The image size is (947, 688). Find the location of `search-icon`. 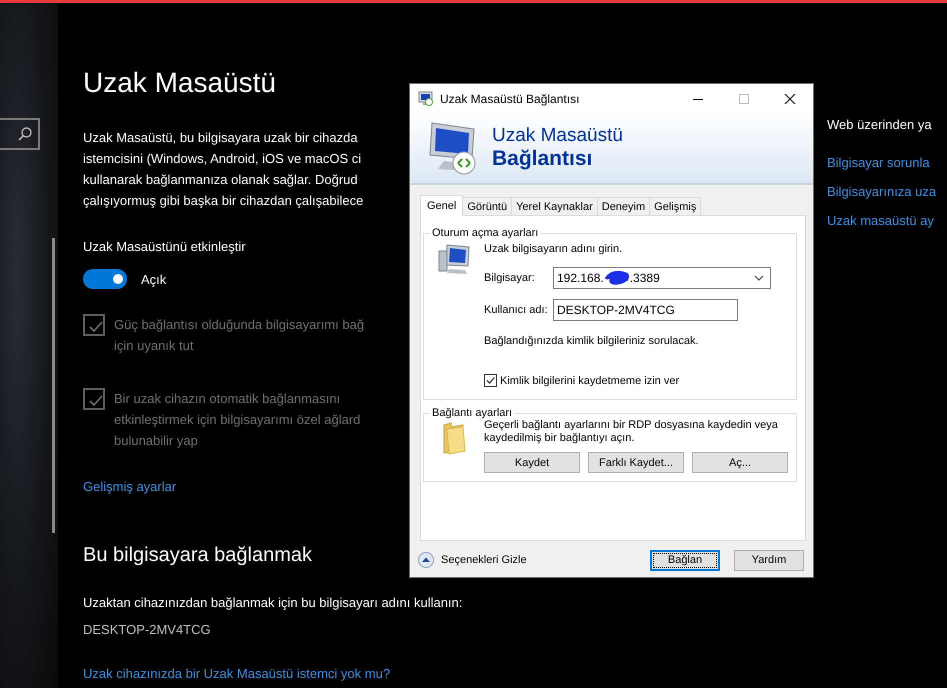

search-icon is located at coordinates (25, 134).